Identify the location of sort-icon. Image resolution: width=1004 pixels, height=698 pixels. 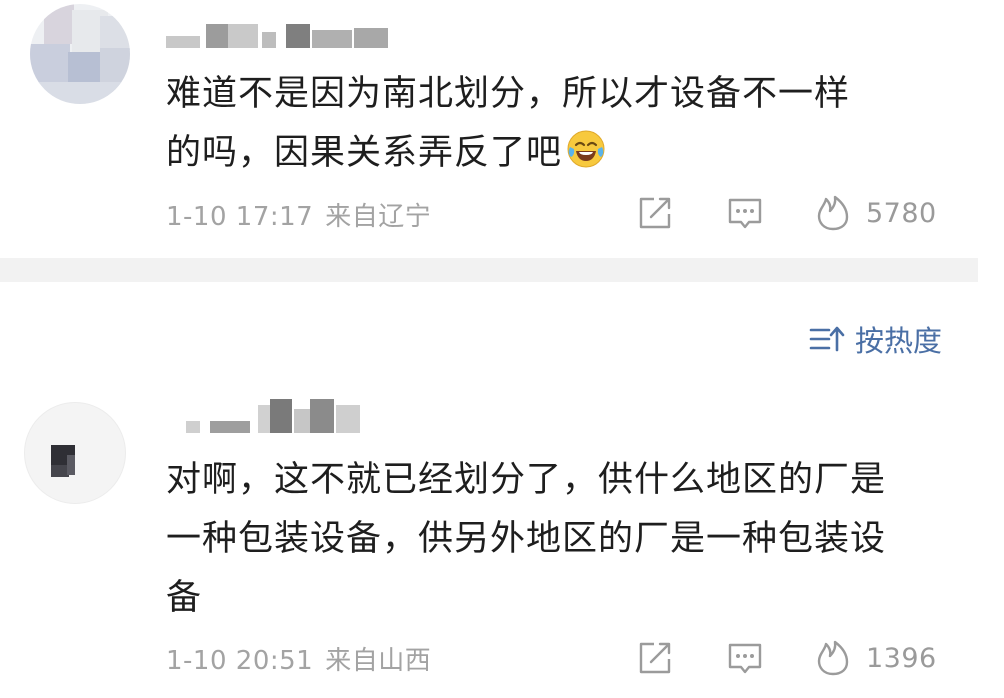
(827, 339).